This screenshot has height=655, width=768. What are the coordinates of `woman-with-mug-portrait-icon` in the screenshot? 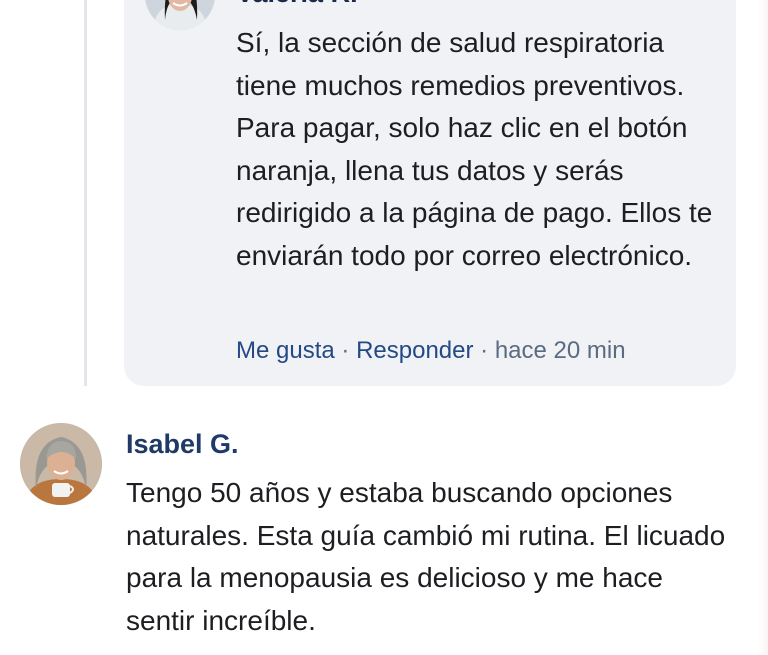 It's located at (61, 464).